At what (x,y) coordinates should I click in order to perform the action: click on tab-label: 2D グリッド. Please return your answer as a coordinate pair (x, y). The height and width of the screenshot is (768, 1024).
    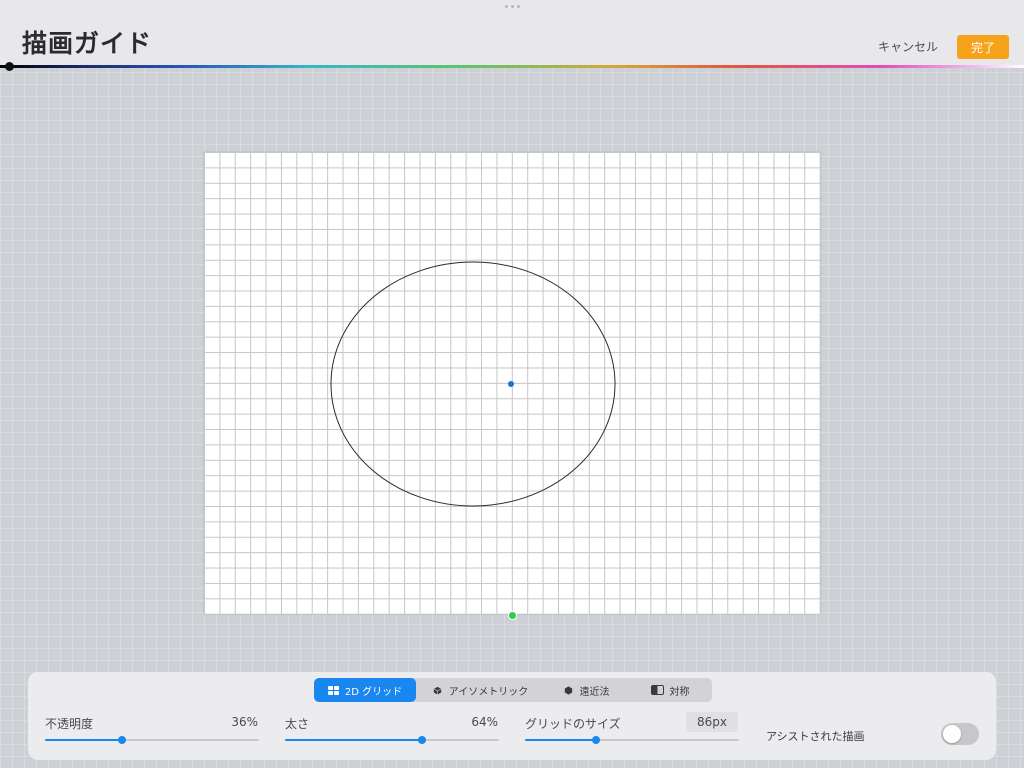
    Looking at the image, I should click on (373, 692).